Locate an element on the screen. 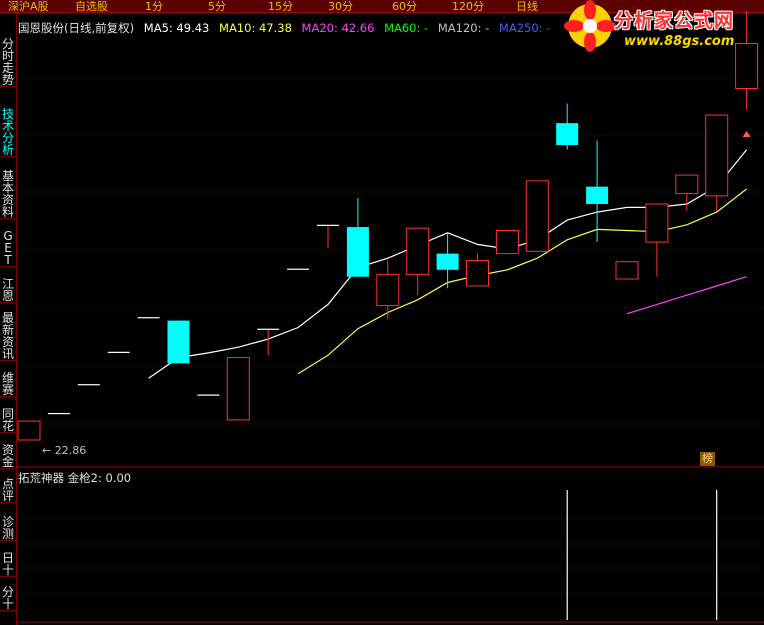 The width and height of the screenshot is (764, 625). logo-emblem-icon is located at coordinates (590, 26).